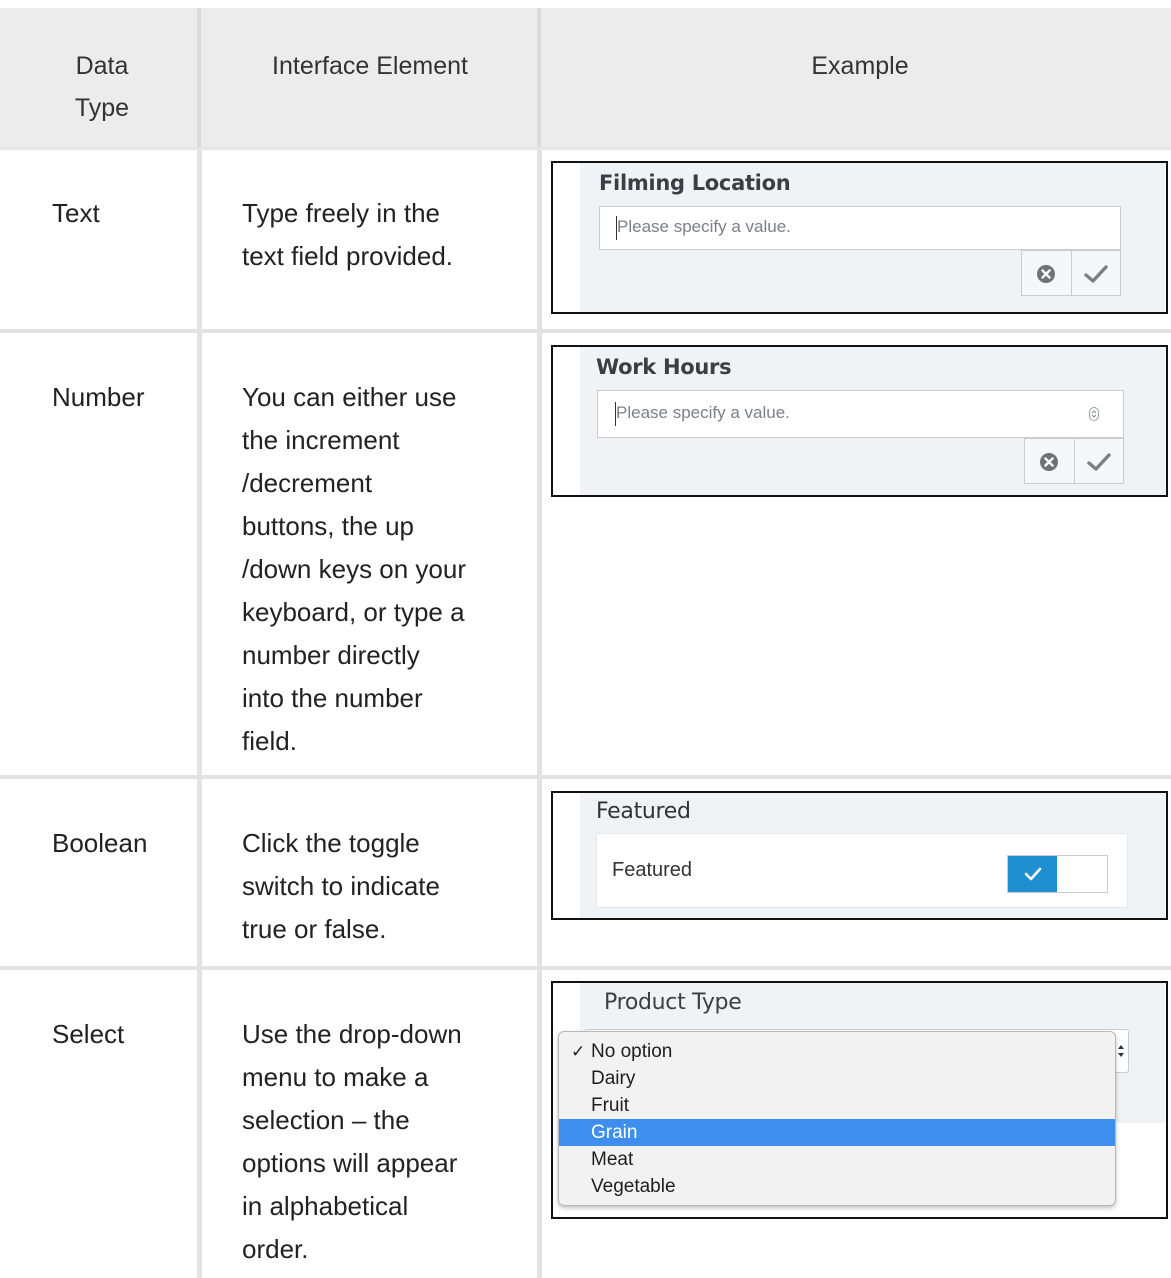 This screenshot has width=1171, height=1278. I want to click on number-input: Please specify a value., so click(860, 414).